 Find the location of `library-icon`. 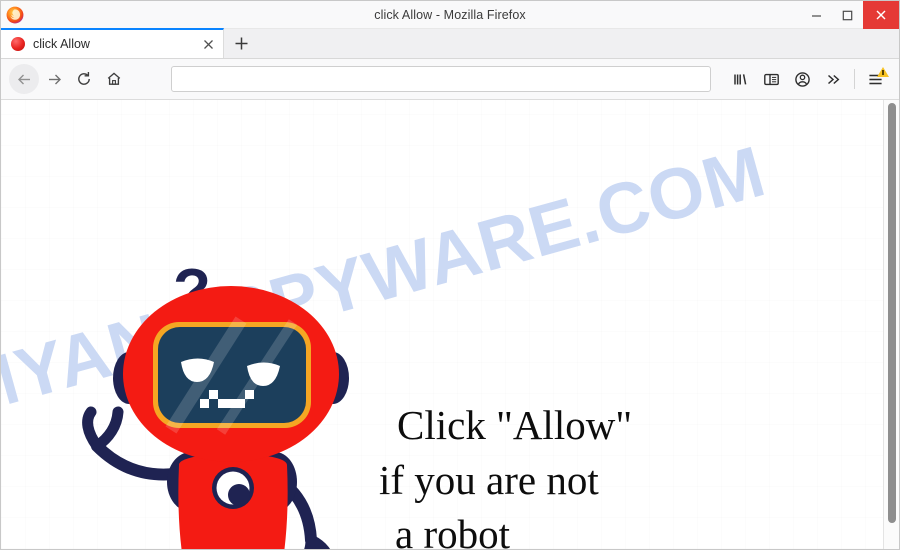

library-icon is located at coordinates (740, 79).